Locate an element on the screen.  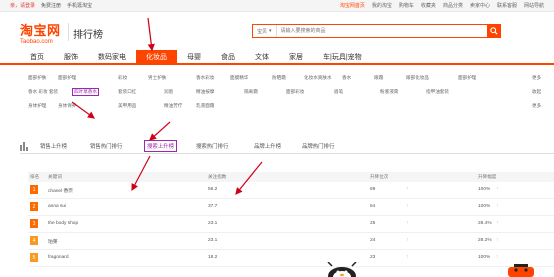
header: 淘宝网 Taobao.com 排行榜 宝贝 ▾ is located at coordinates (277, 31).